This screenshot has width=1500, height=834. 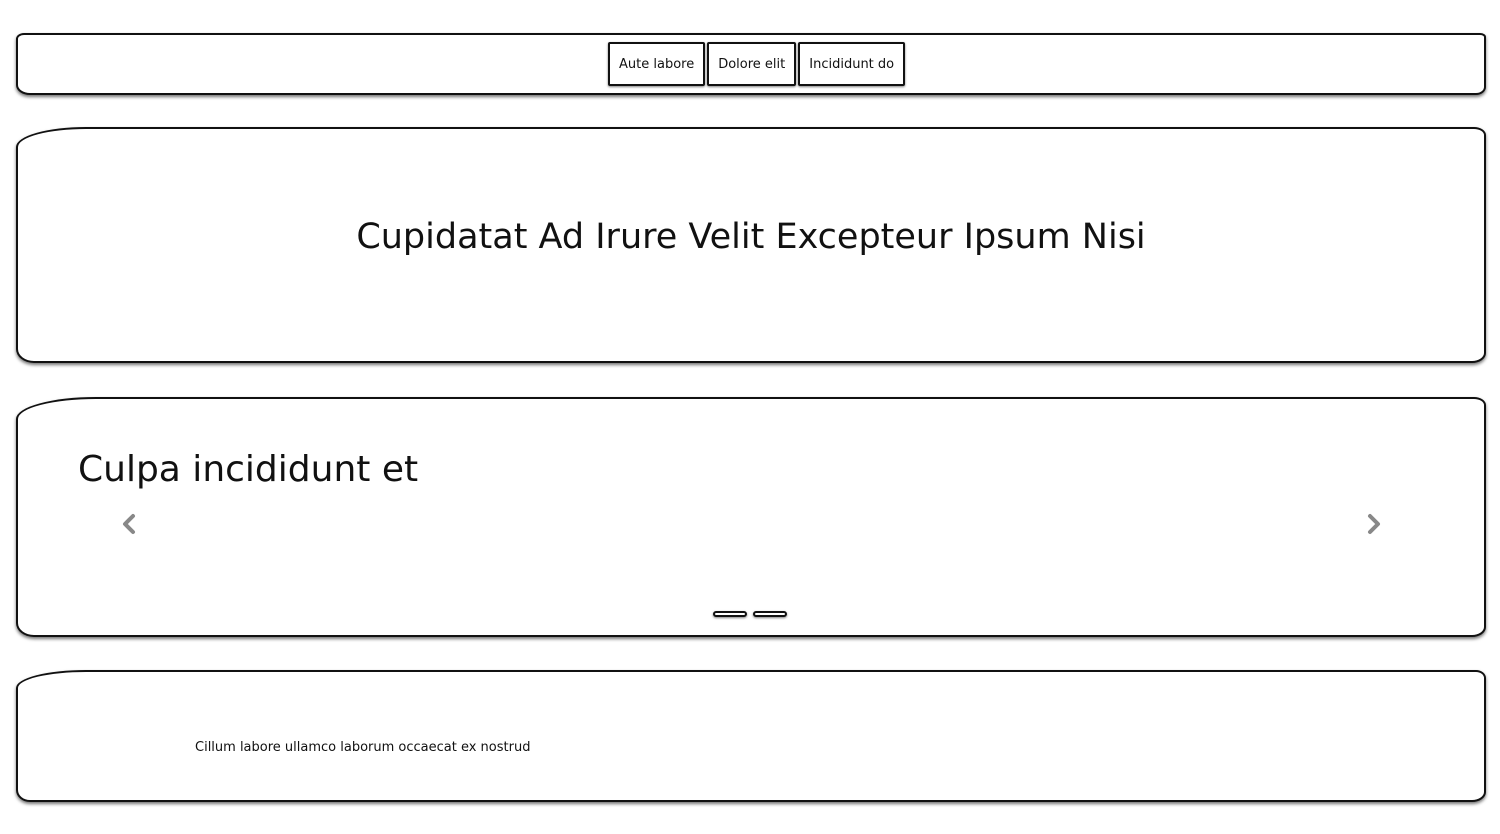 I want to click on nav-button-dolore-elit: Dolore elit, so click(x=752, y=64).